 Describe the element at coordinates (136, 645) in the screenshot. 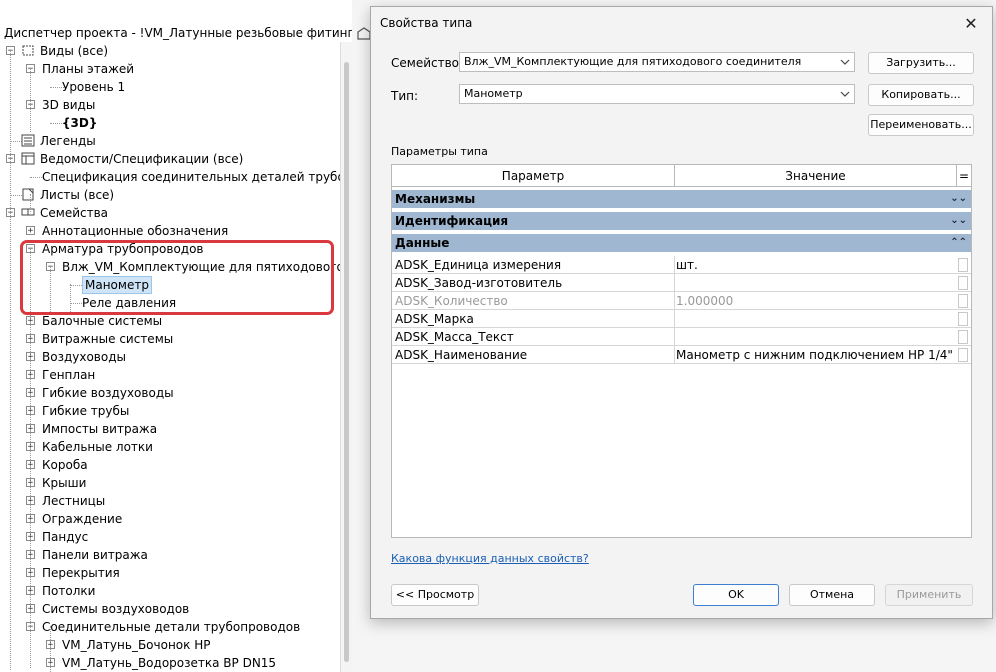

I see `tree-item-label: VM_Латунь_Бочонок НР` at that location.